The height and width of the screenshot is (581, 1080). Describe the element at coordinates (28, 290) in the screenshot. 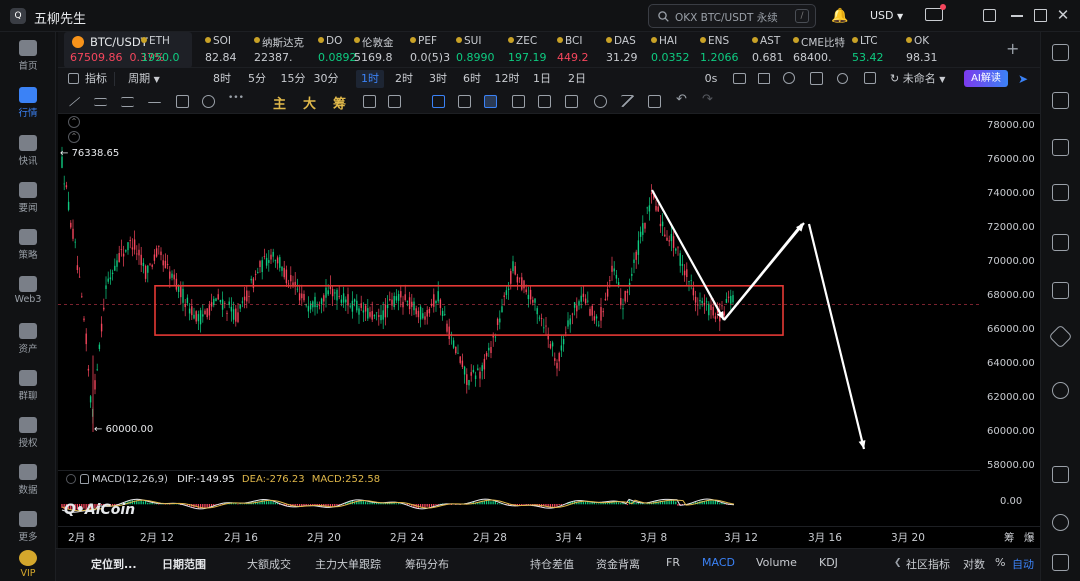

I see `nav-item-5: Web3` at that location.